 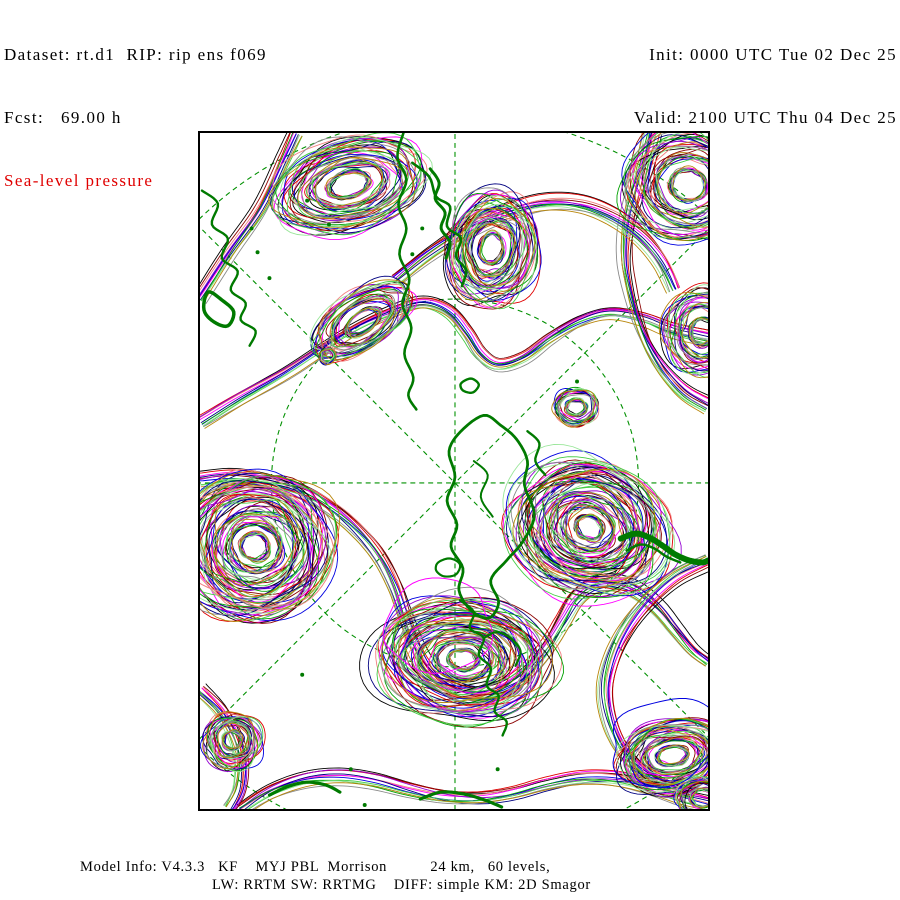 What do you see at coordinates (773, 54) in the screenshot?
I see `init-time-line: Init: 0000 UTC Tue 02 Dec 25` at bounding box center [773, 54].